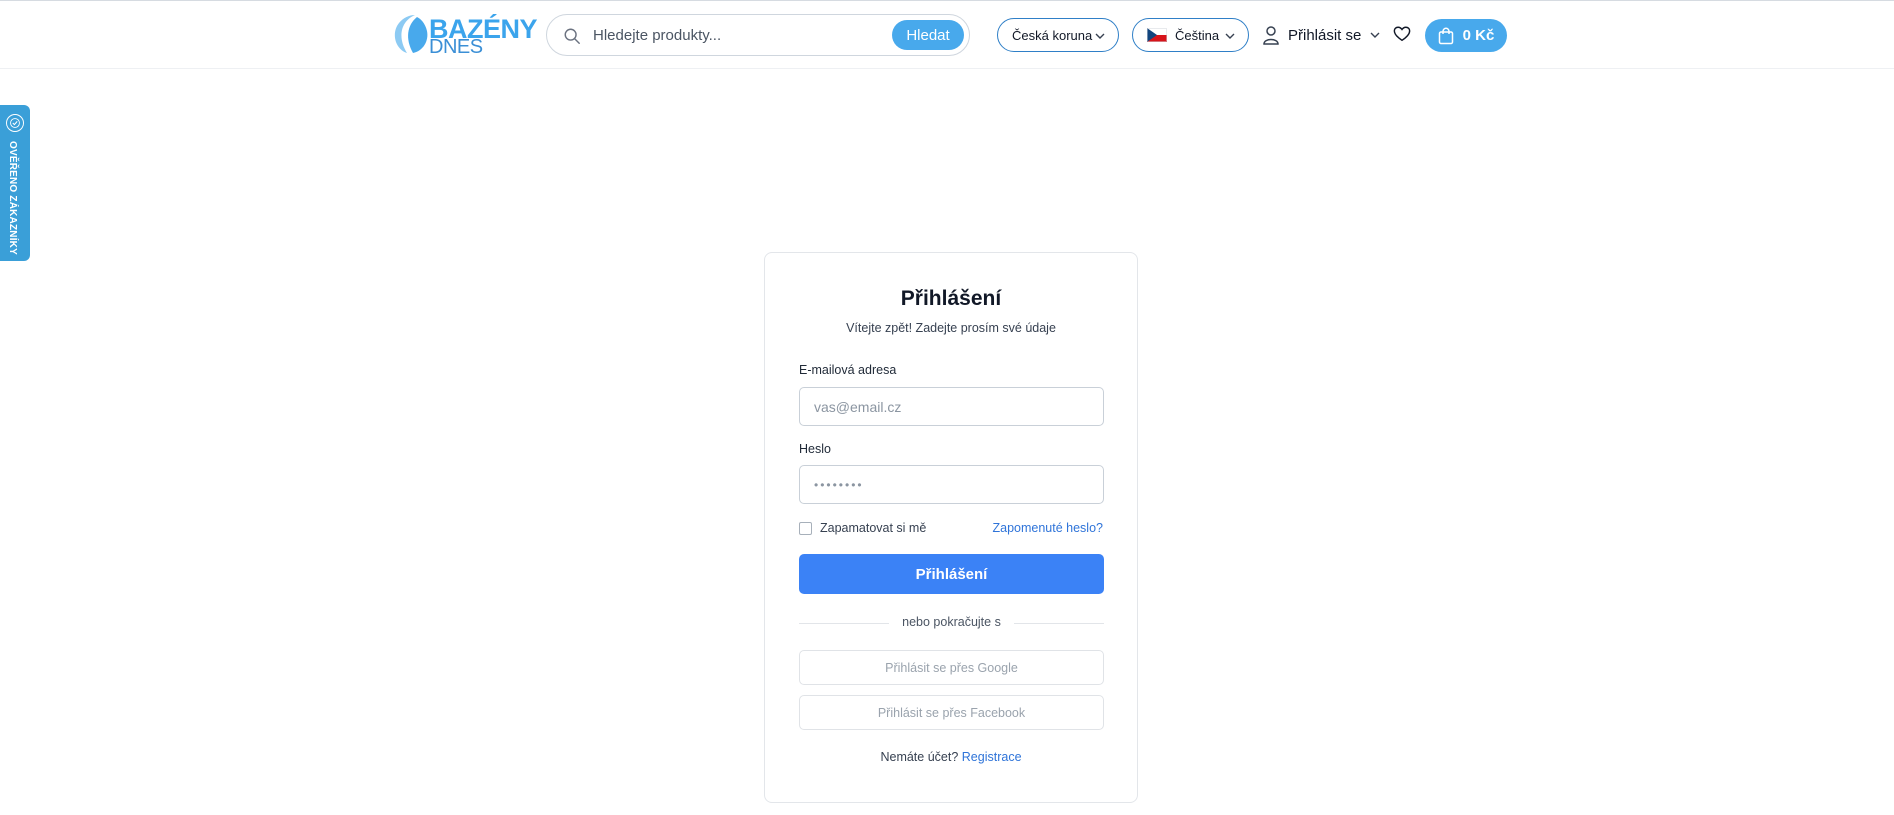 This screenshot has height=815, width=1894. Describe the element at coordinates (805, 528) in the screenshot. I see `remember-checkbox` at that location.